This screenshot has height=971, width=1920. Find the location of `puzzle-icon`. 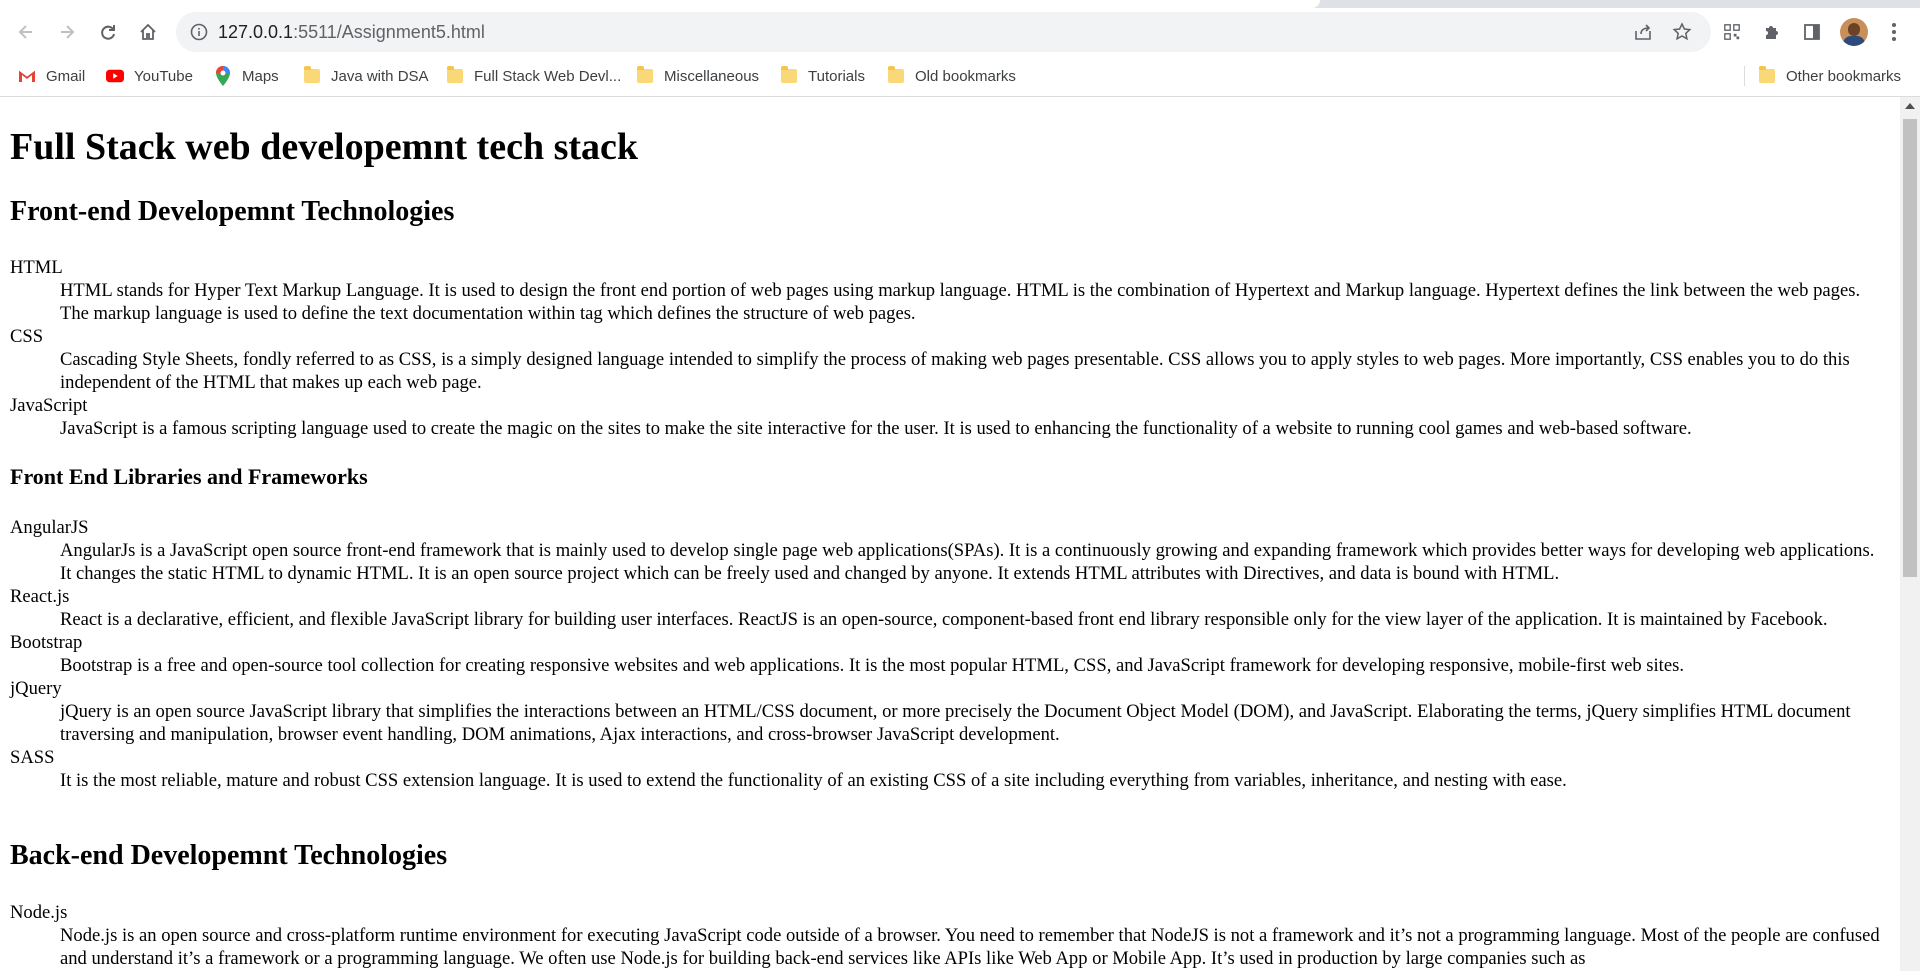

puzzle-icon is located at coordinates (1772, 32).